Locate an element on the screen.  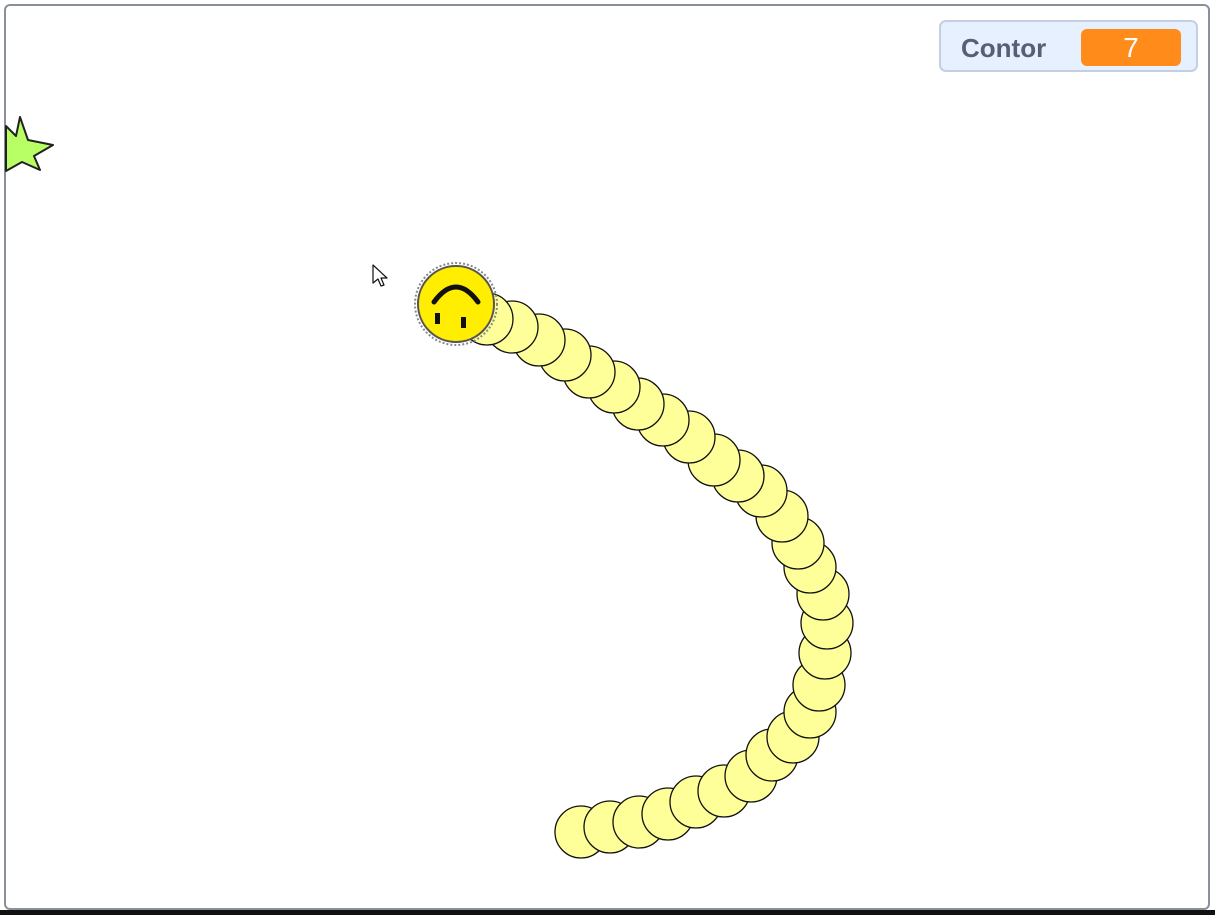
head-eye-left is located at coordinates (437, 318).